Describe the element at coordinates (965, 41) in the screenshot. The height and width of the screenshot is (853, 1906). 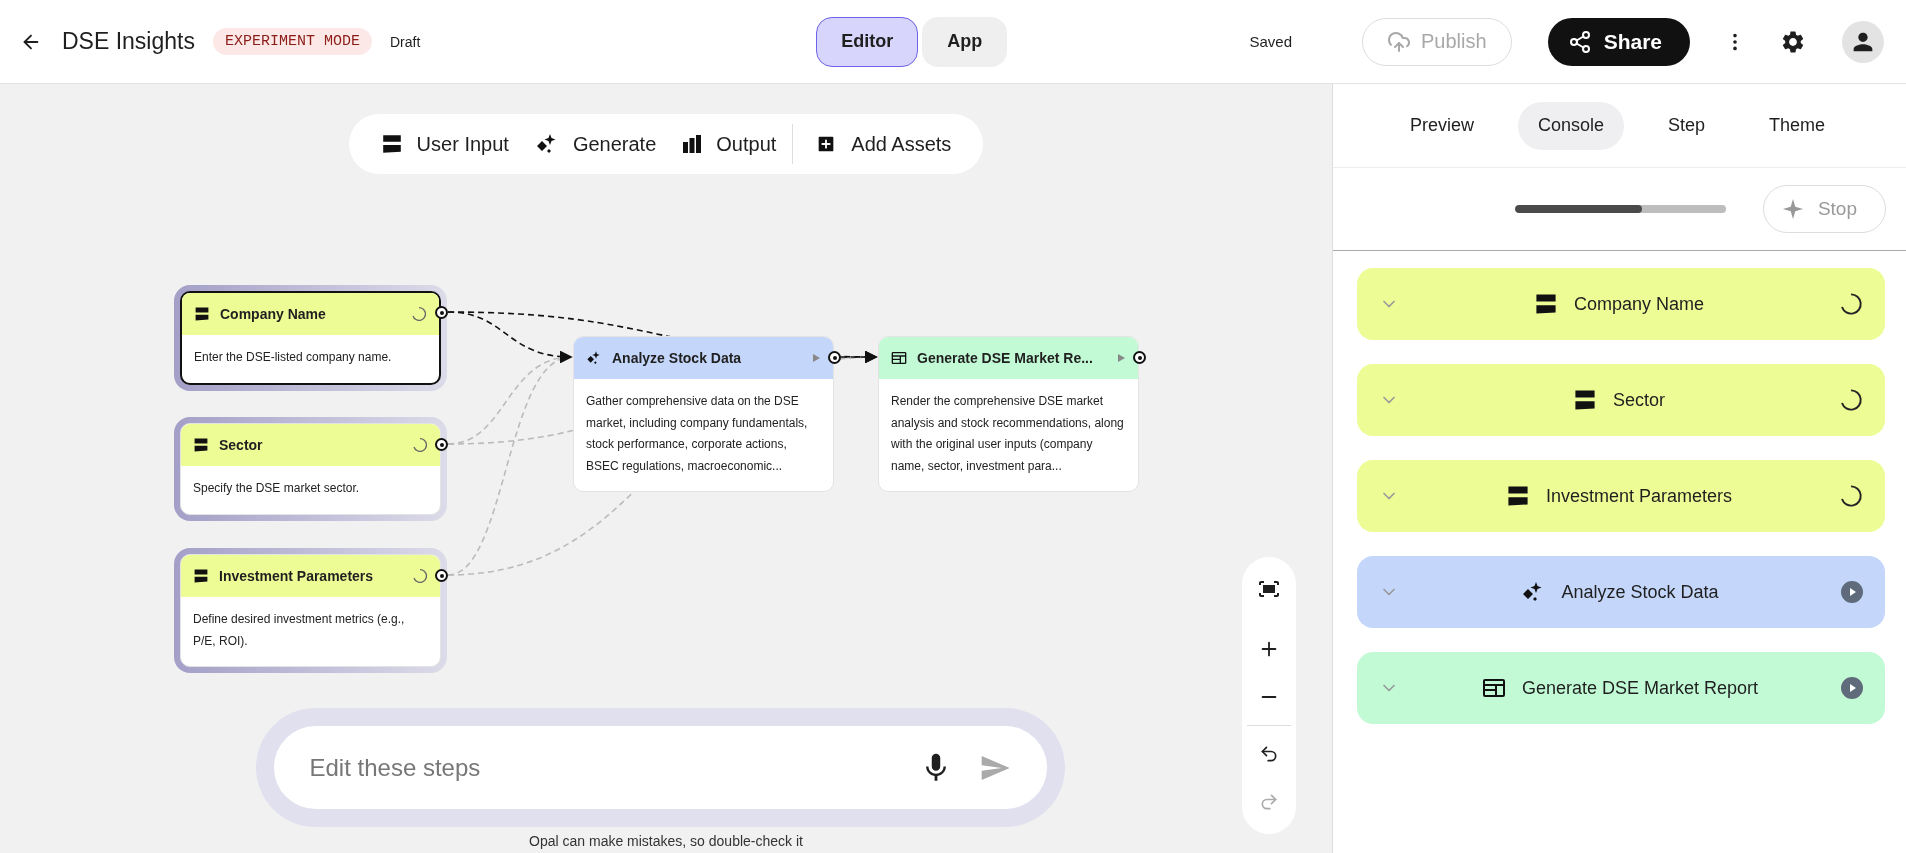
I see `mode-tab: App` at that location.